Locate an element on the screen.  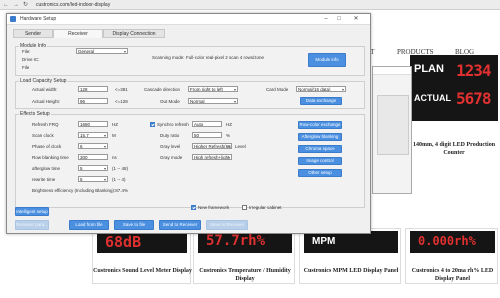
forward-icon: → is located at coordinates (16, 5).